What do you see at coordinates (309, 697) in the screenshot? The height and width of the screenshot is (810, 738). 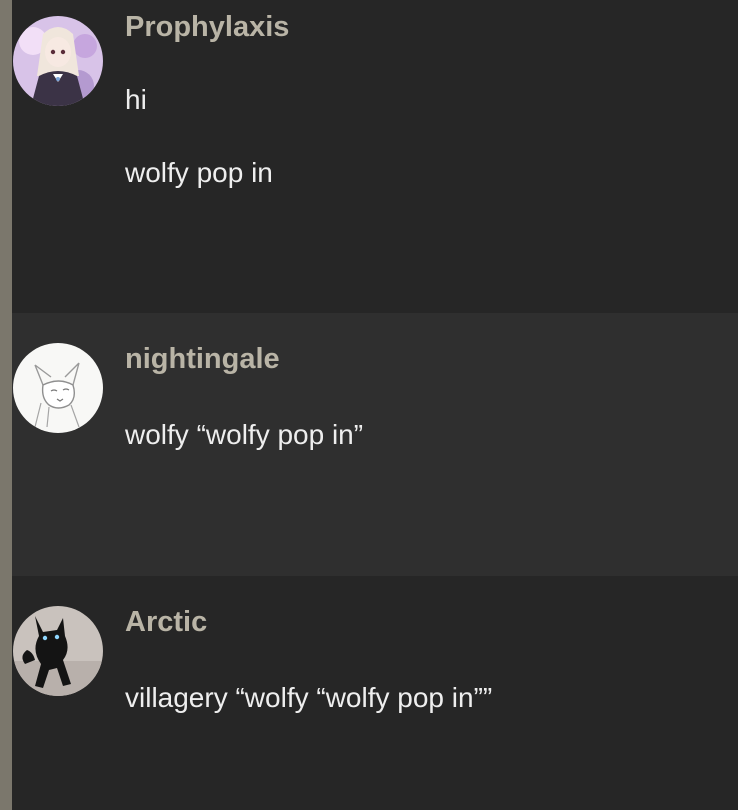 I see `message-text: villagery “wolfy “wolfy pop in””` at bounding box center [309, 697].